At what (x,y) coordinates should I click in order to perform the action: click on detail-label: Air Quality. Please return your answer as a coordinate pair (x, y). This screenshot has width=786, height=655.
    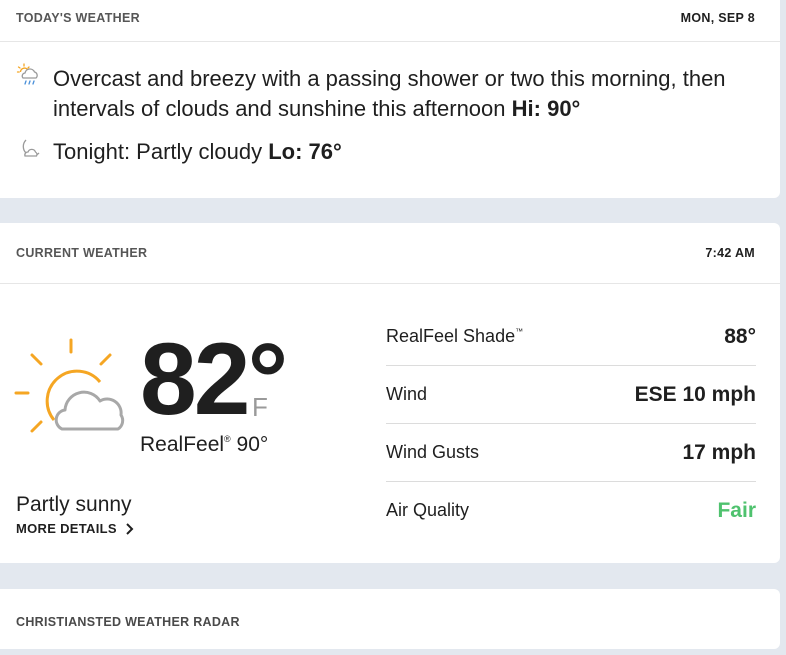
    Looking at the image, I should click on (428, 510).